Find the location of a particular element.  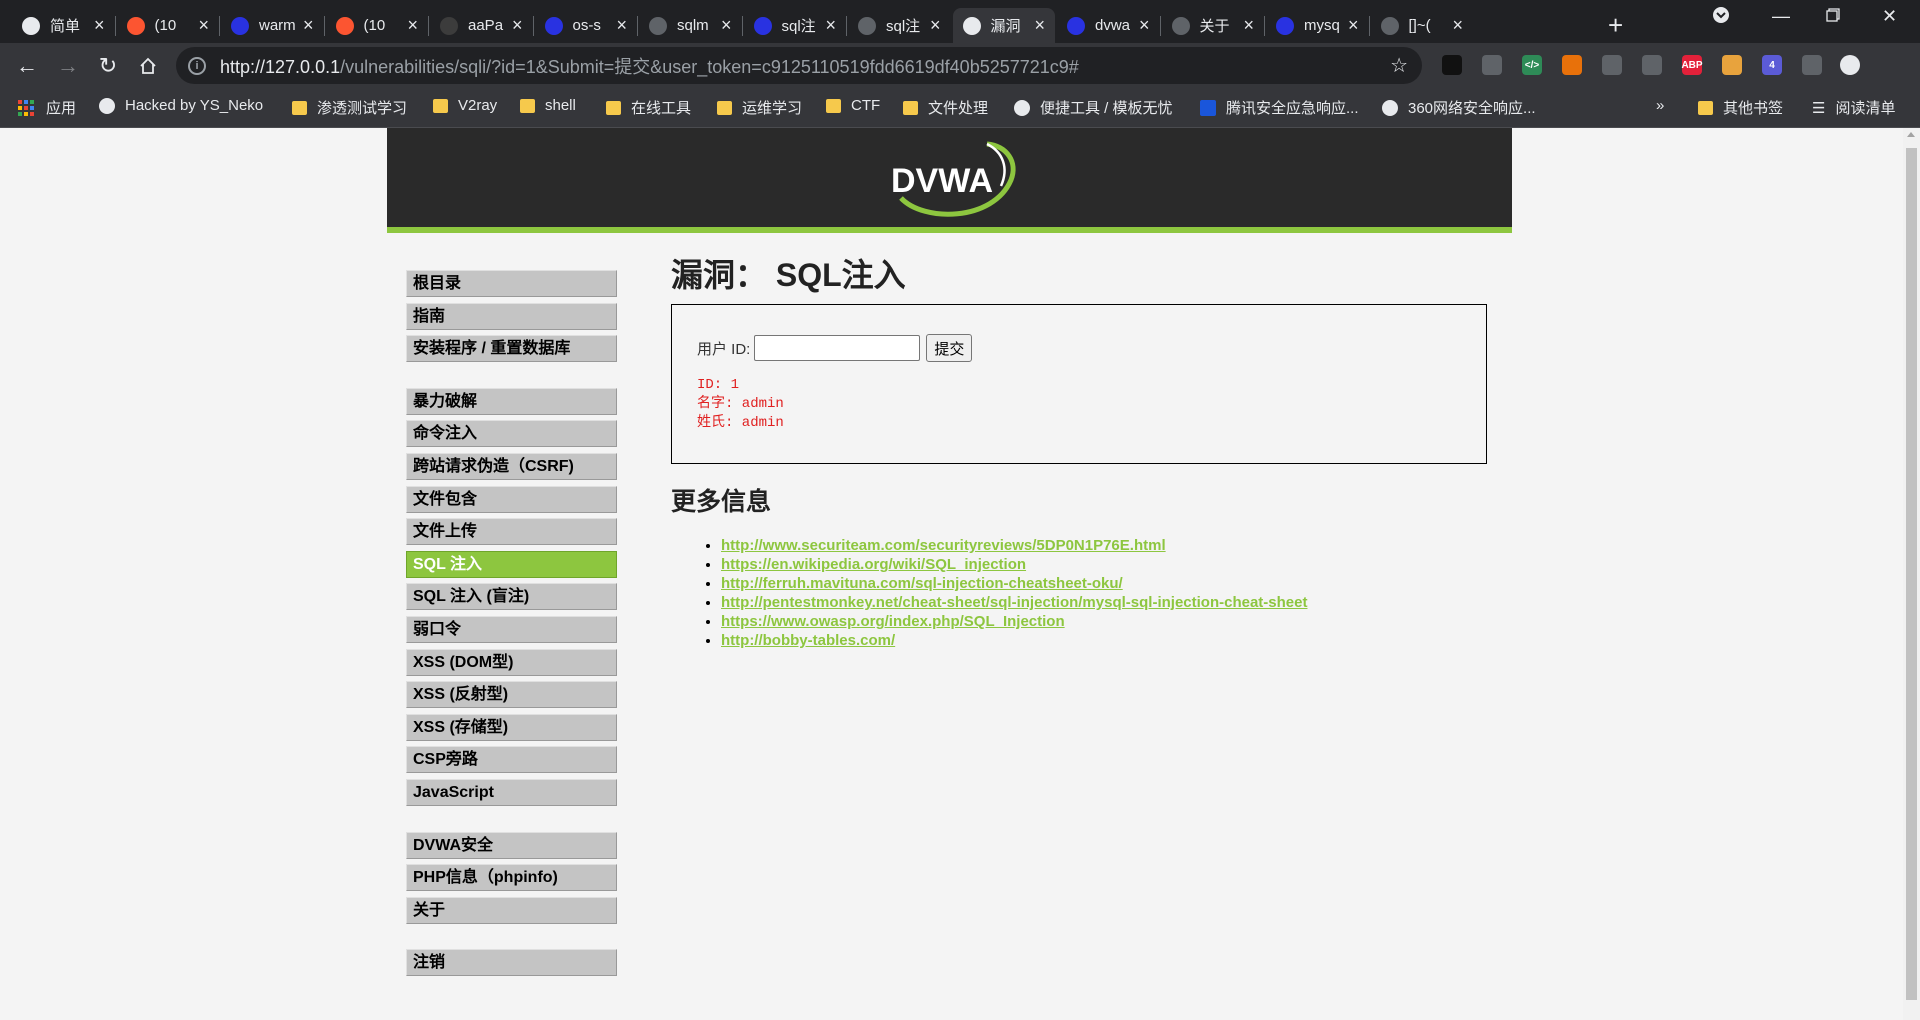

back-icon: ← is located at coordinates (27, 66).